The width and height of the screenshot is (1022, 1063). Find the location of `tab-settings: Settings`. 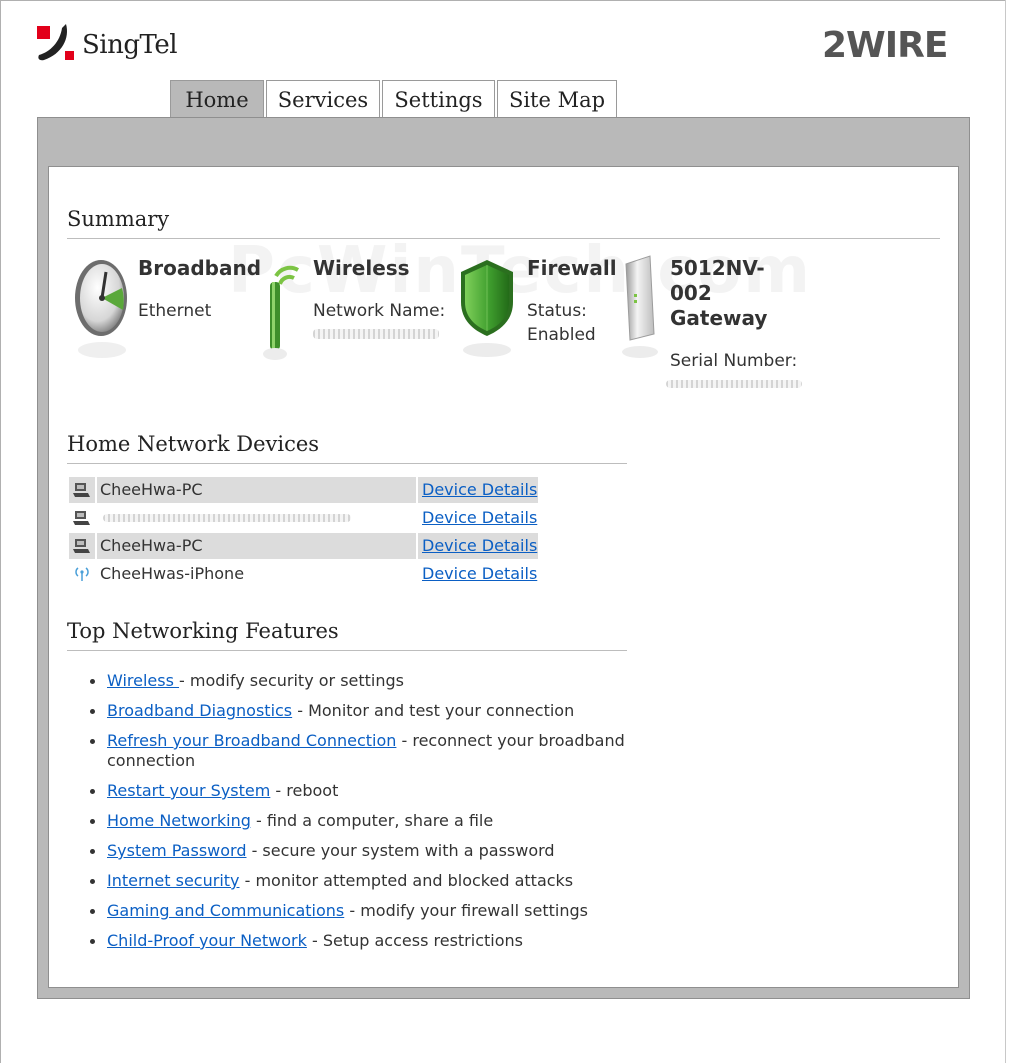

tab-settings: Settings is located at coordinates (438, 99).